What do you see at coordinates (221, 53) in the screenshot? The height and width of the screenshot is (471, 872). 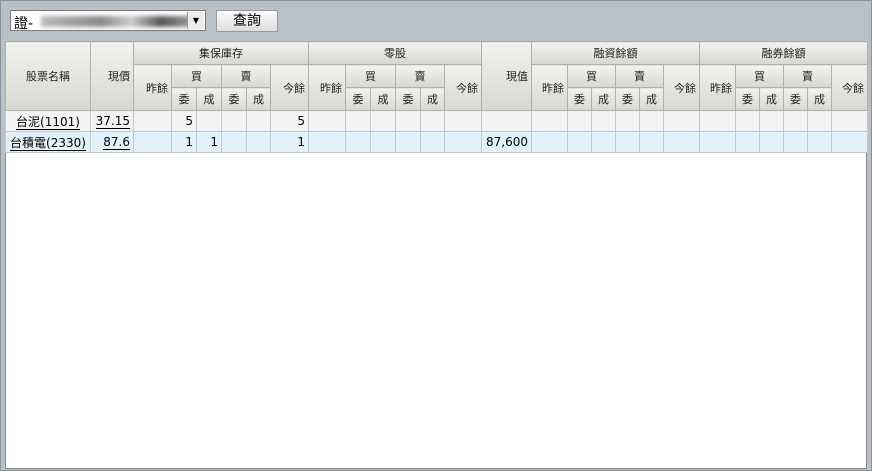 I see `header-group: 集保庫存` at bounding box center [221, 53].